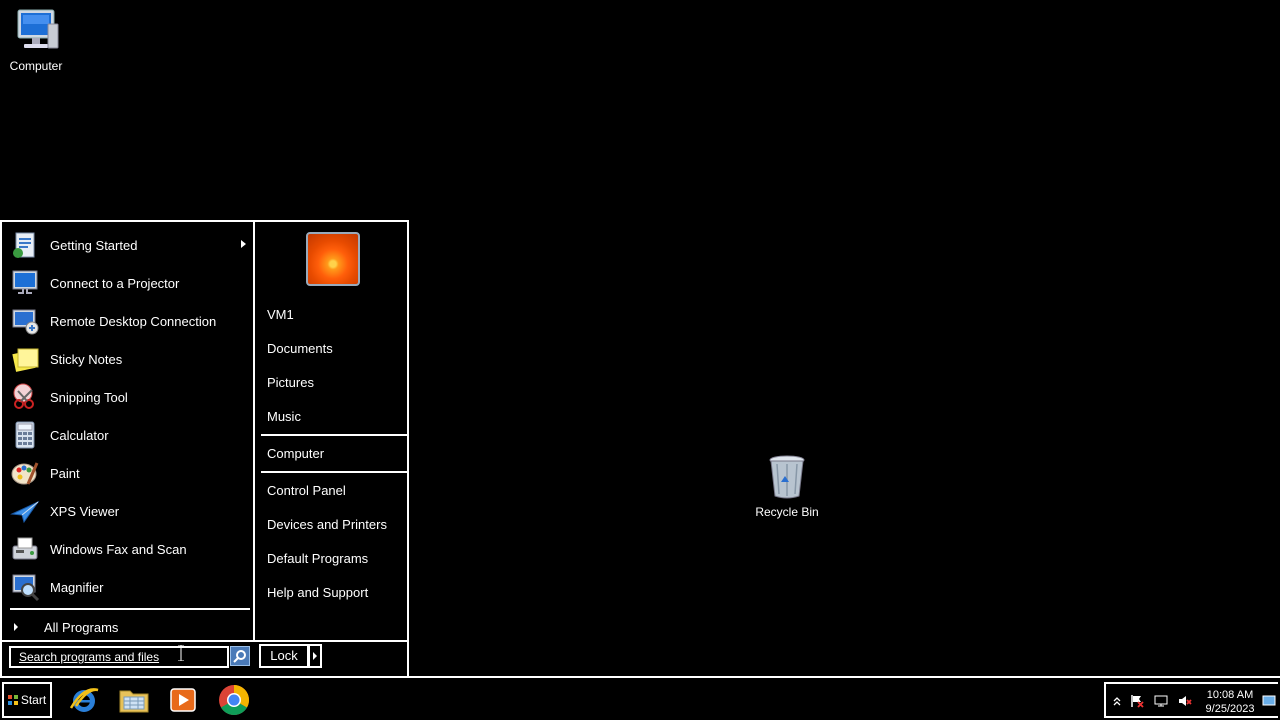 Image resolution: width=1280 pixels, height=720 pixels. Describe the element at coordinates (300, 349) in the screenshot. I see `place-documents: Documents` at that location.